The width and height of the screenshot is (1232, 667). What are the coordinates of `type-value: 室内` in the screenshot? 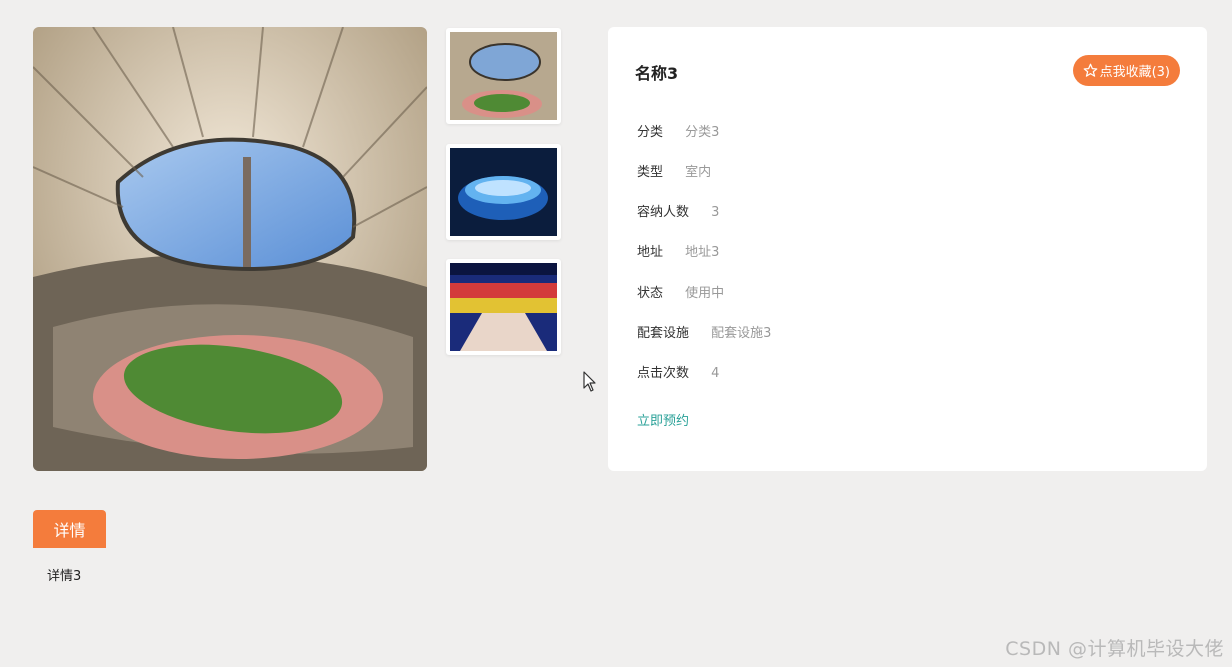 It's located at (698, 172).